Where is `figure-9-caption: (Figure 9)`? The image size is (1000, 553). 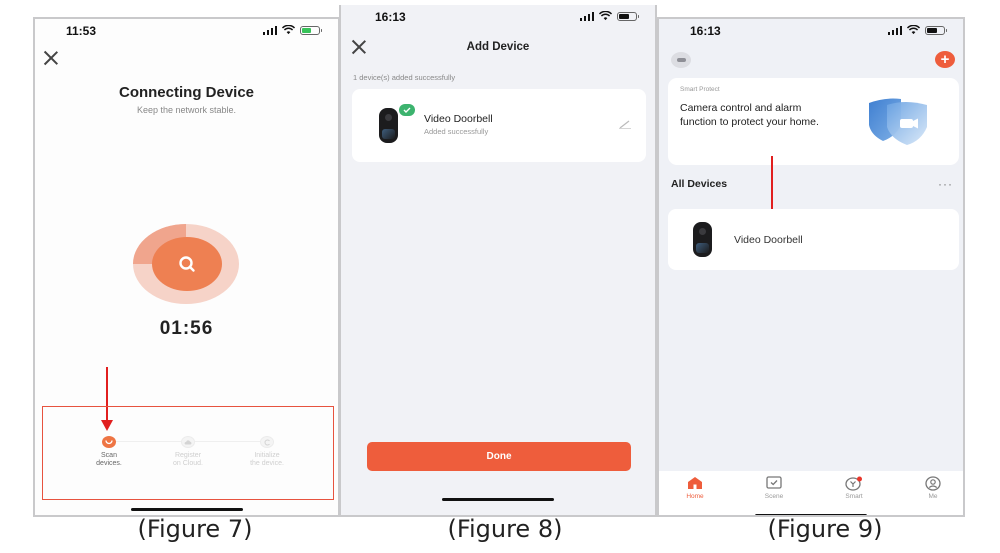 figure-9-caption: (Figure 9) is located at coordinates (825, 529).